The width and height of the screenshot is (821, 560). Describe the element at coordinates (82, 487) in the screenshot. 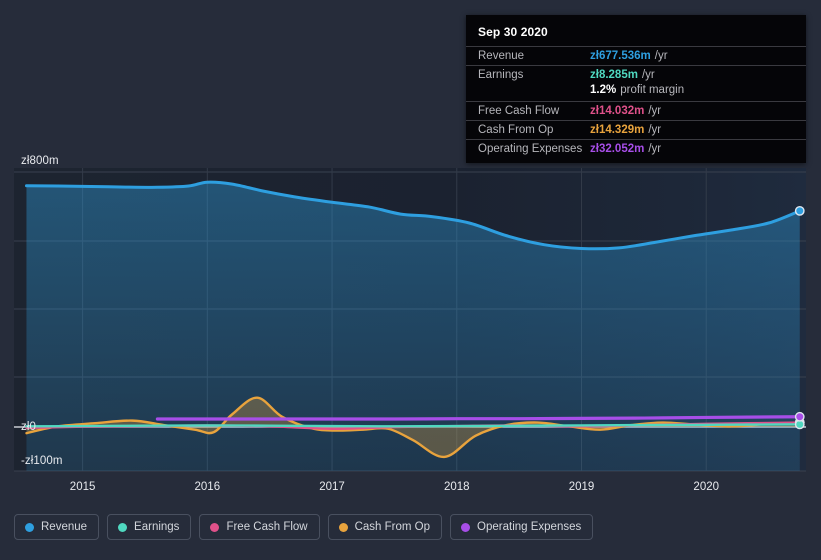

I see `x-axis-tick-2015: 2015` at that location.